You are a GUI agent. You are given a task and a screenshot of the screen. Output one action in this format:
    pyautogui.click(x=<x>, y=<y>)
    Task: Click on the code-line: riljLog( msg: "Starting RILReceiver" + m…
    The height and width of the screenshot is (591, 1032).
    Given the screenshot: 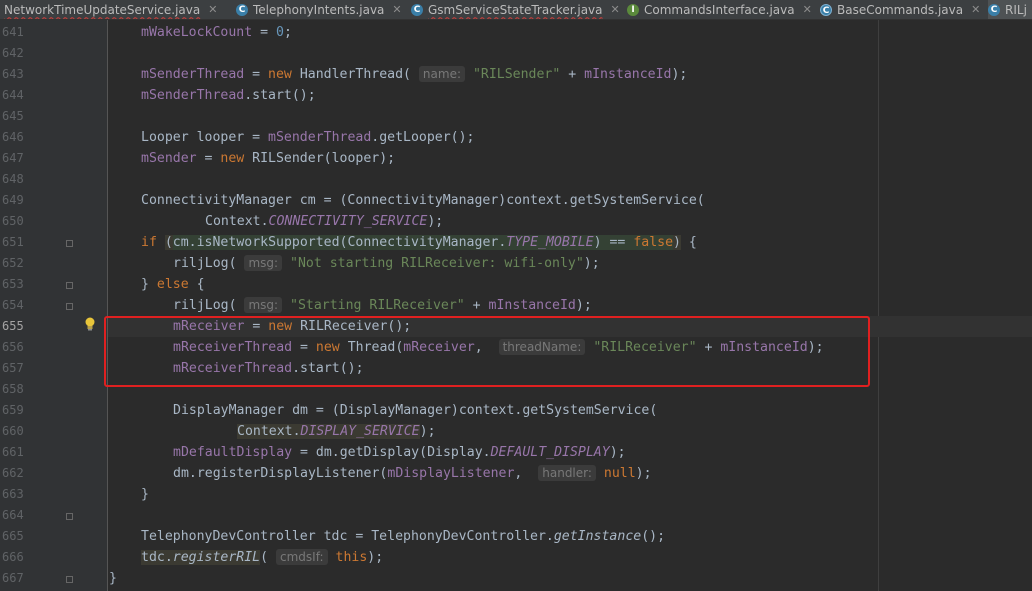 What is the action you would take?
    pyautogui.click(x=382, y=305)
    